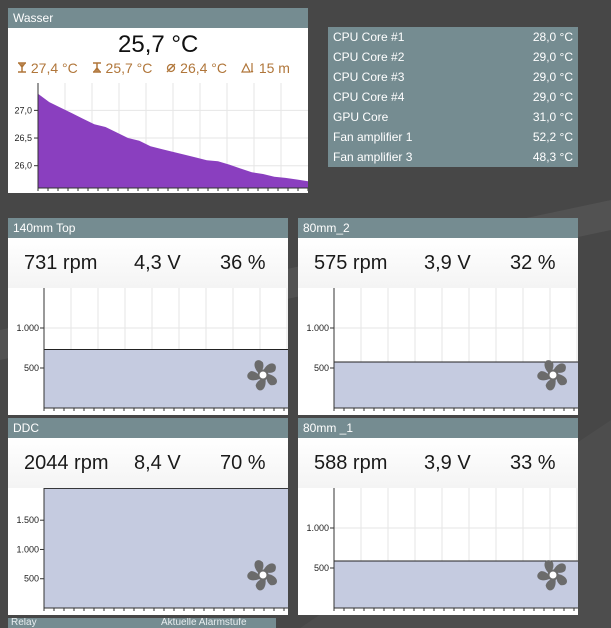 This screenshot has width=611, height=628. Describe the element at coordinates (158, 44) in the screenshot. I see `water-temp-value: 25,7 °C` at that location.